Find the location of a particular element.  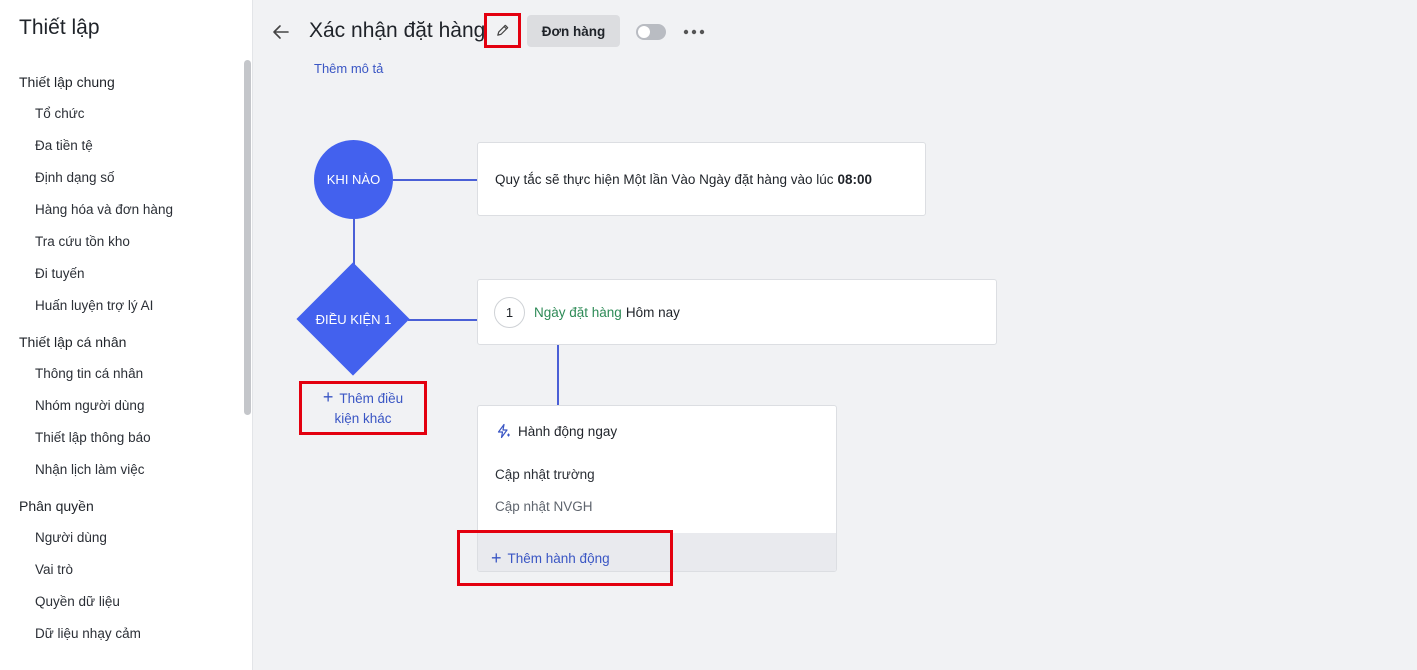

connector-when-condition is located at coordinates (354, 242).